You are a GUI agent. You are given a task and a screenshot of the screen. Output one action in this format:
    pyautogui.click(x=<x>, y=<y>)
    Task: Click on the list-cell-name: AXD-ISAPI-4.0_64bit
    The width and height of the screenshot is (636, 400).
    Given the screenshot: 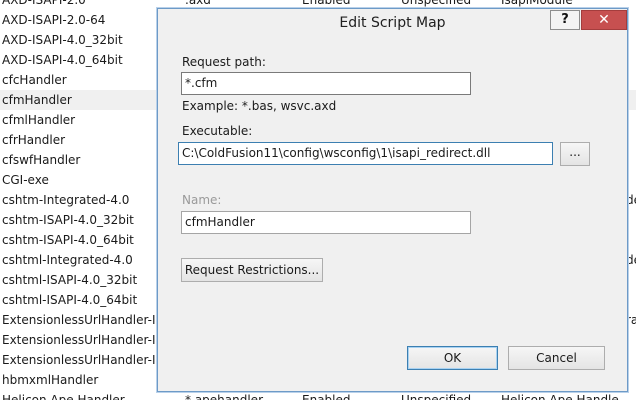 What is the action you would take?
    pyautogui.click(x=62, y=60)
    